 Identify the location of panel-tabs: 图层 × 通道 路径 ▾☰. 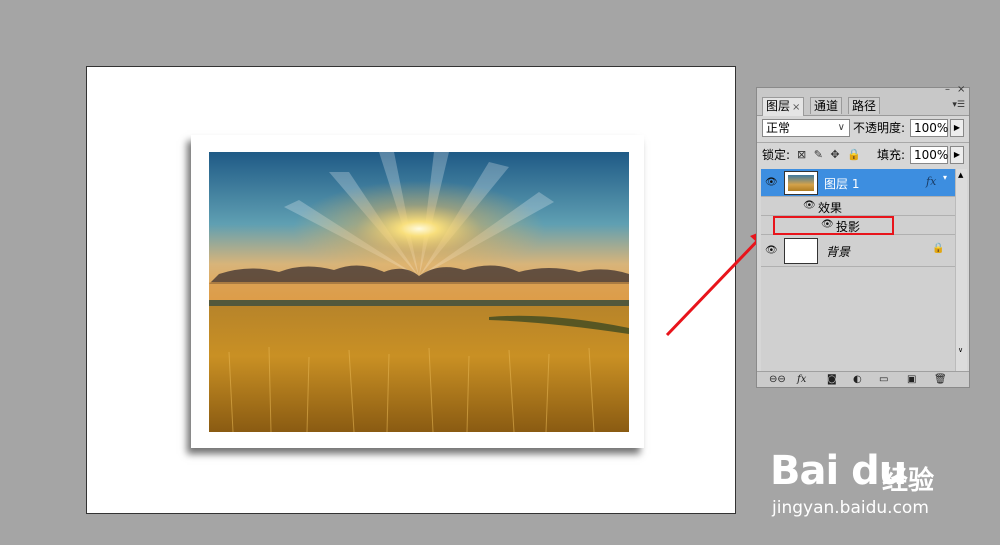
(863, 106).